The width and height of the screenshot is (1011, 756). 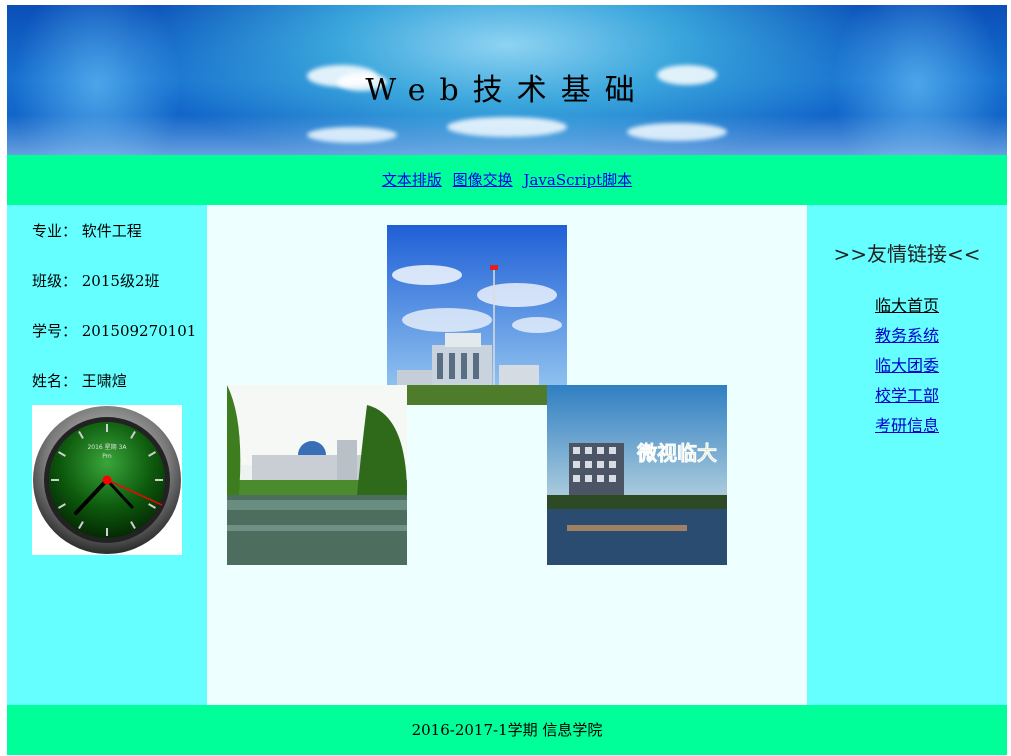 What do you see at coordinates (507, 730) in the screenshot?
I see `footer: 2016-2017-1学期 信息学院` at bounding box center [507, 730].